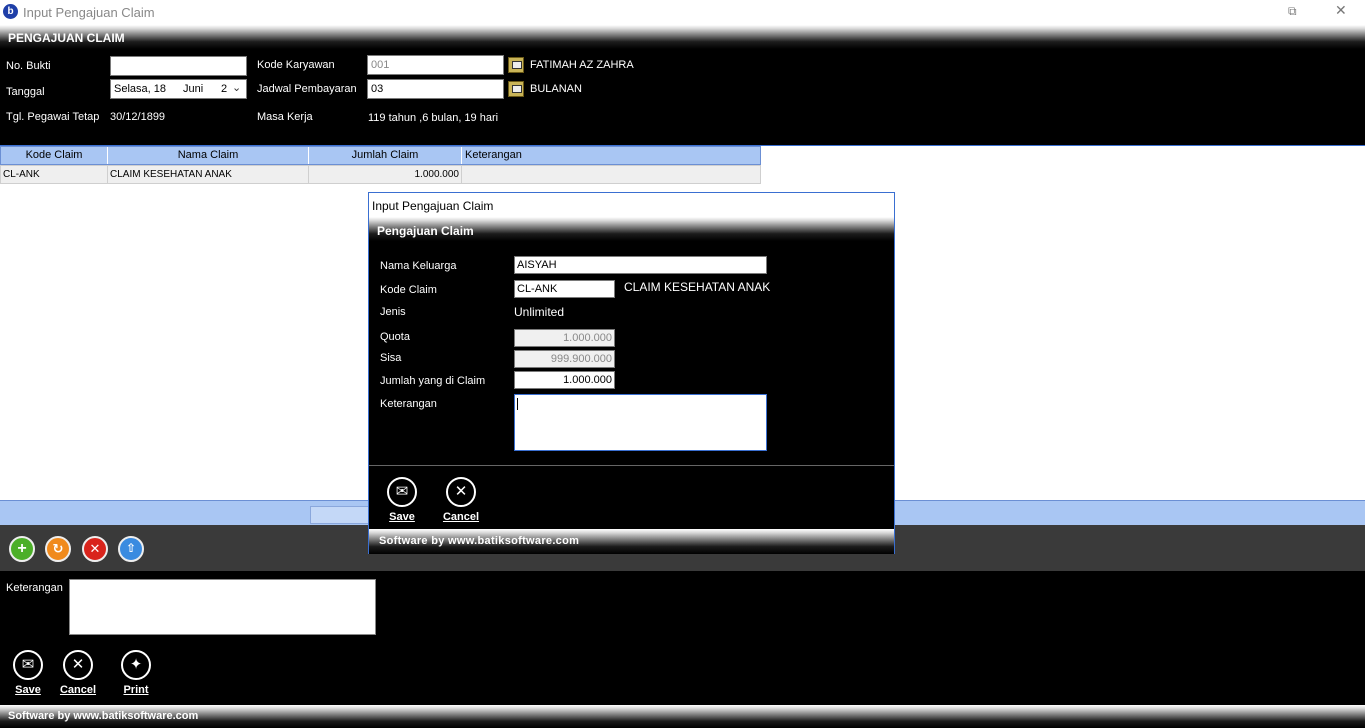 Image resolution: width=1365 pixels, height=728 pixels. I want to click on restore-window-icon: ⧉, so click(1294, 11).